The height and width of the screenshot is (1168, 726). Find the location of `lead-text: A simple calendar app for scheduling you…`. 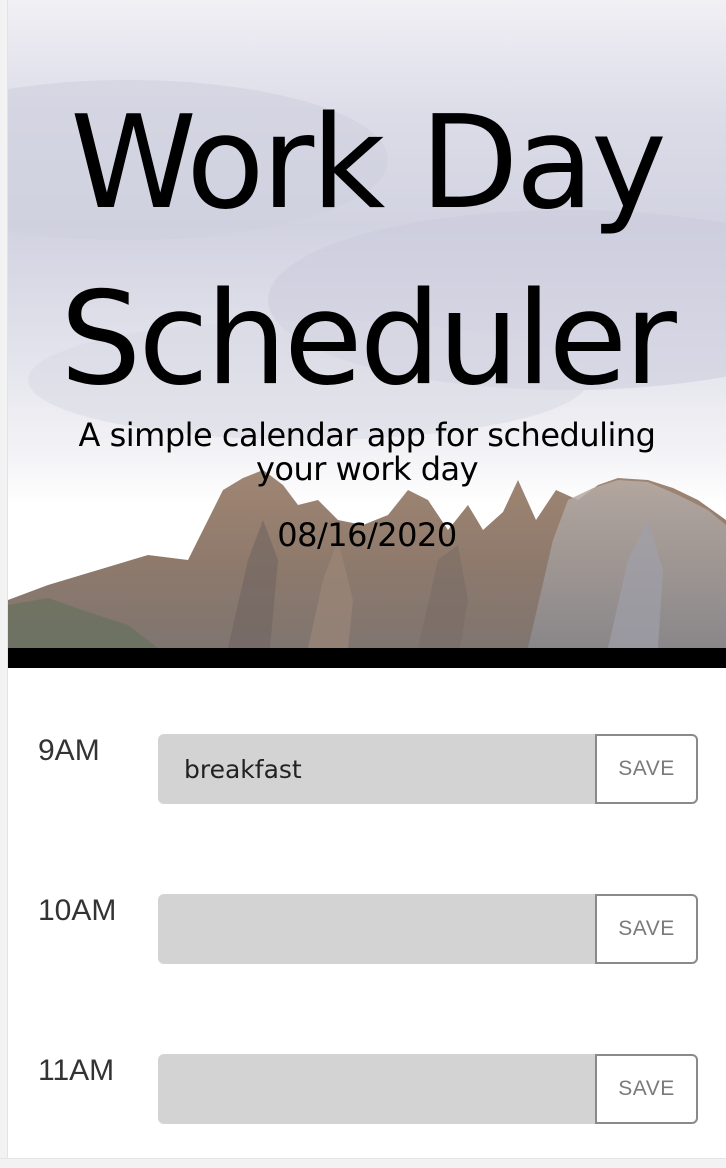

lead-text: A simple calendar app for scheduling you… is located at coordinates (367, 452).